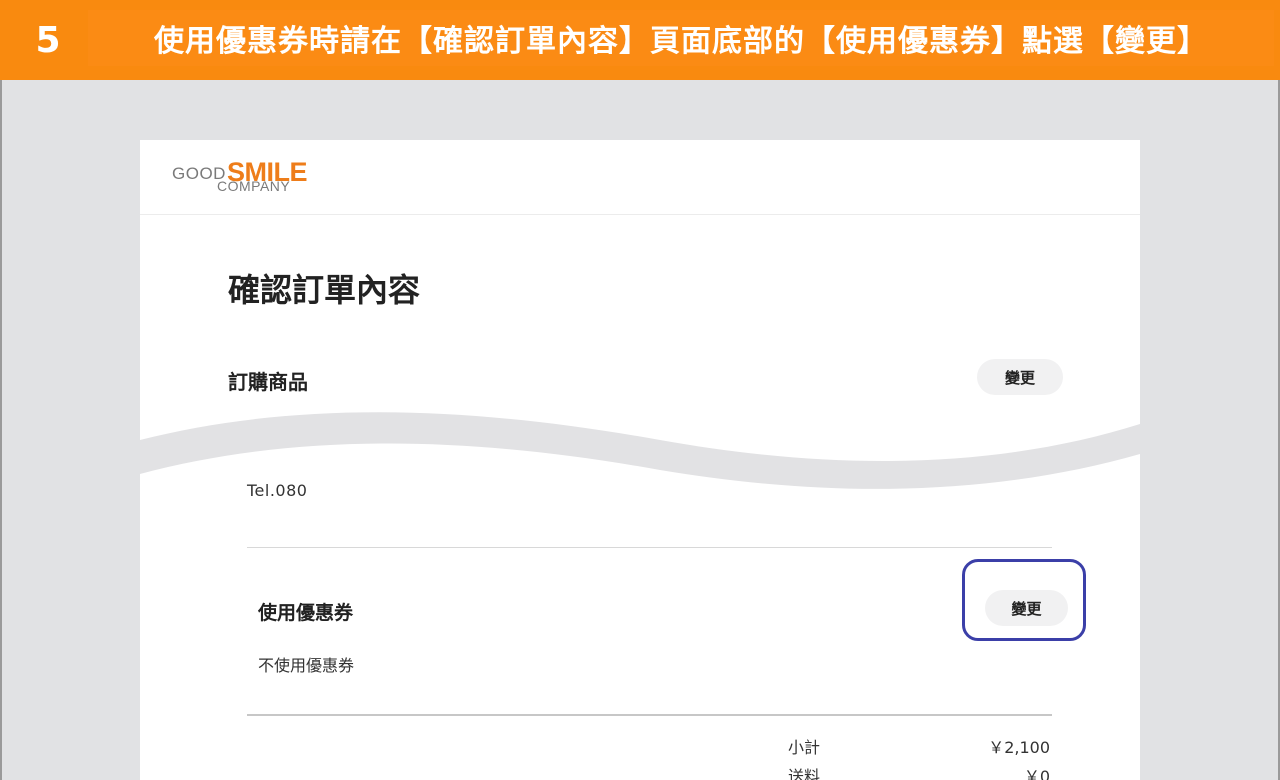 This screenshot has width=1280, height=780. Describe the element at coordinates (681, 38) in the screenshot. I see `instruction-text: 使用優惠券時請在【確認訂單內容】頁面底部的【使用優惠券】點選【變更】` at that location.